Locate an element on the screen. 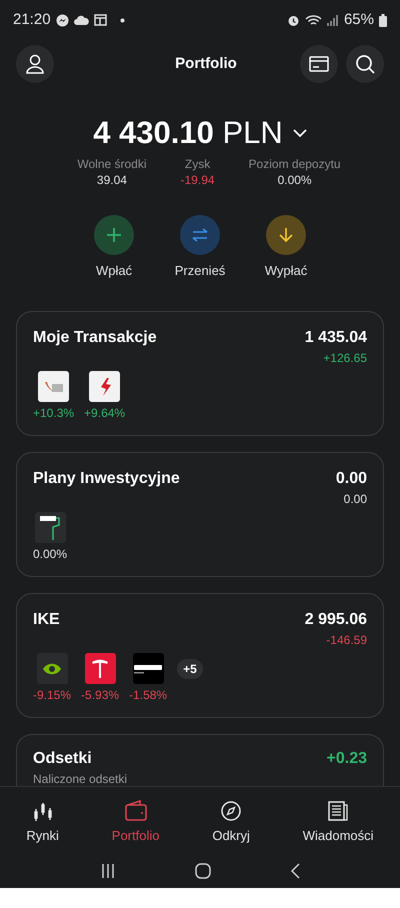 Image resolution: width=400 pixels, height=908 pixels. battery-percent: 65% is located at coordinates (359, 20).